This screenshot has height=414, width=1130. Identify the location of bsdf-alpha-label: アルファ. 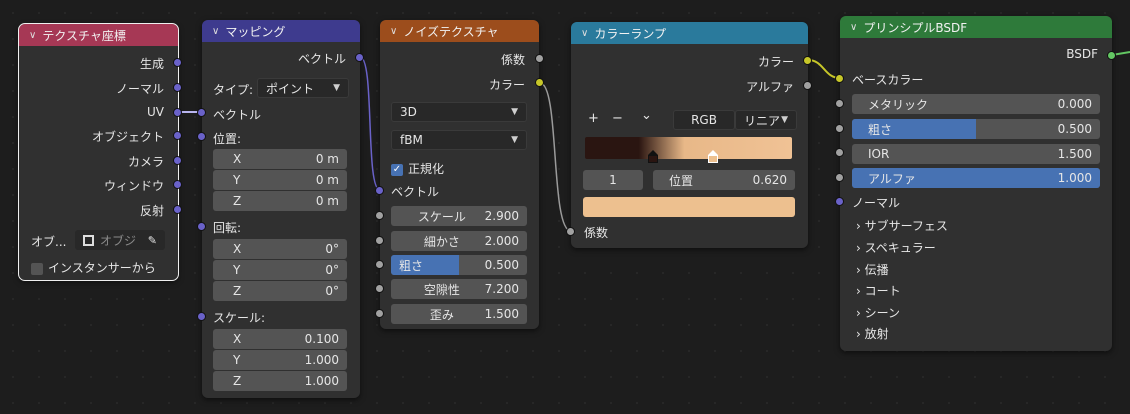
(892, 178).